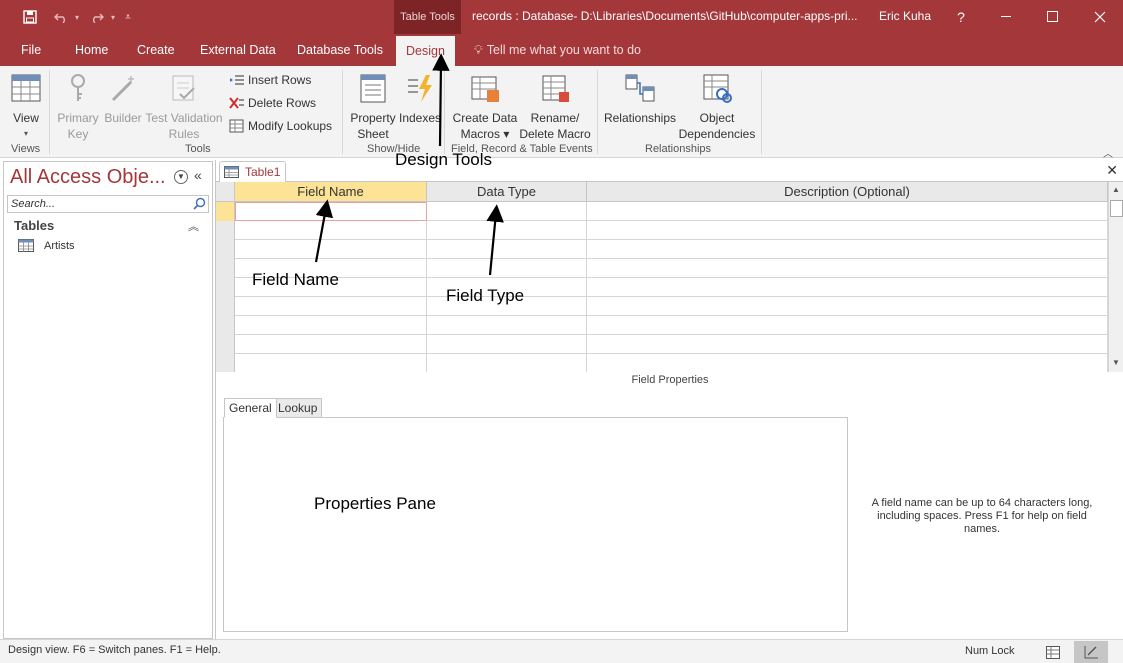 This screenshot has height=663, width=1123. I want to click on grid-vertical-scrollbar: ▲ ▼, so click(1115, 277).